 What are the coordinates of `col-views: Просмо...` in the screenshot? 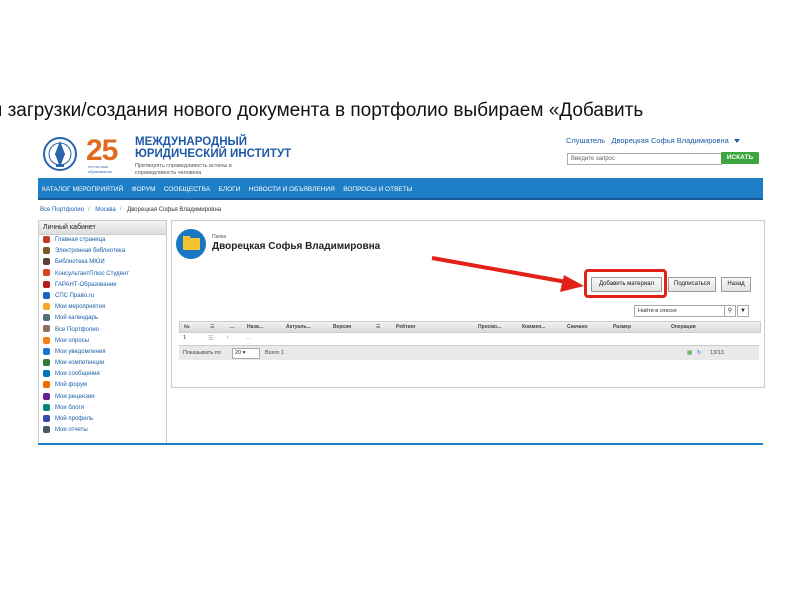 It's located at (489, 327).